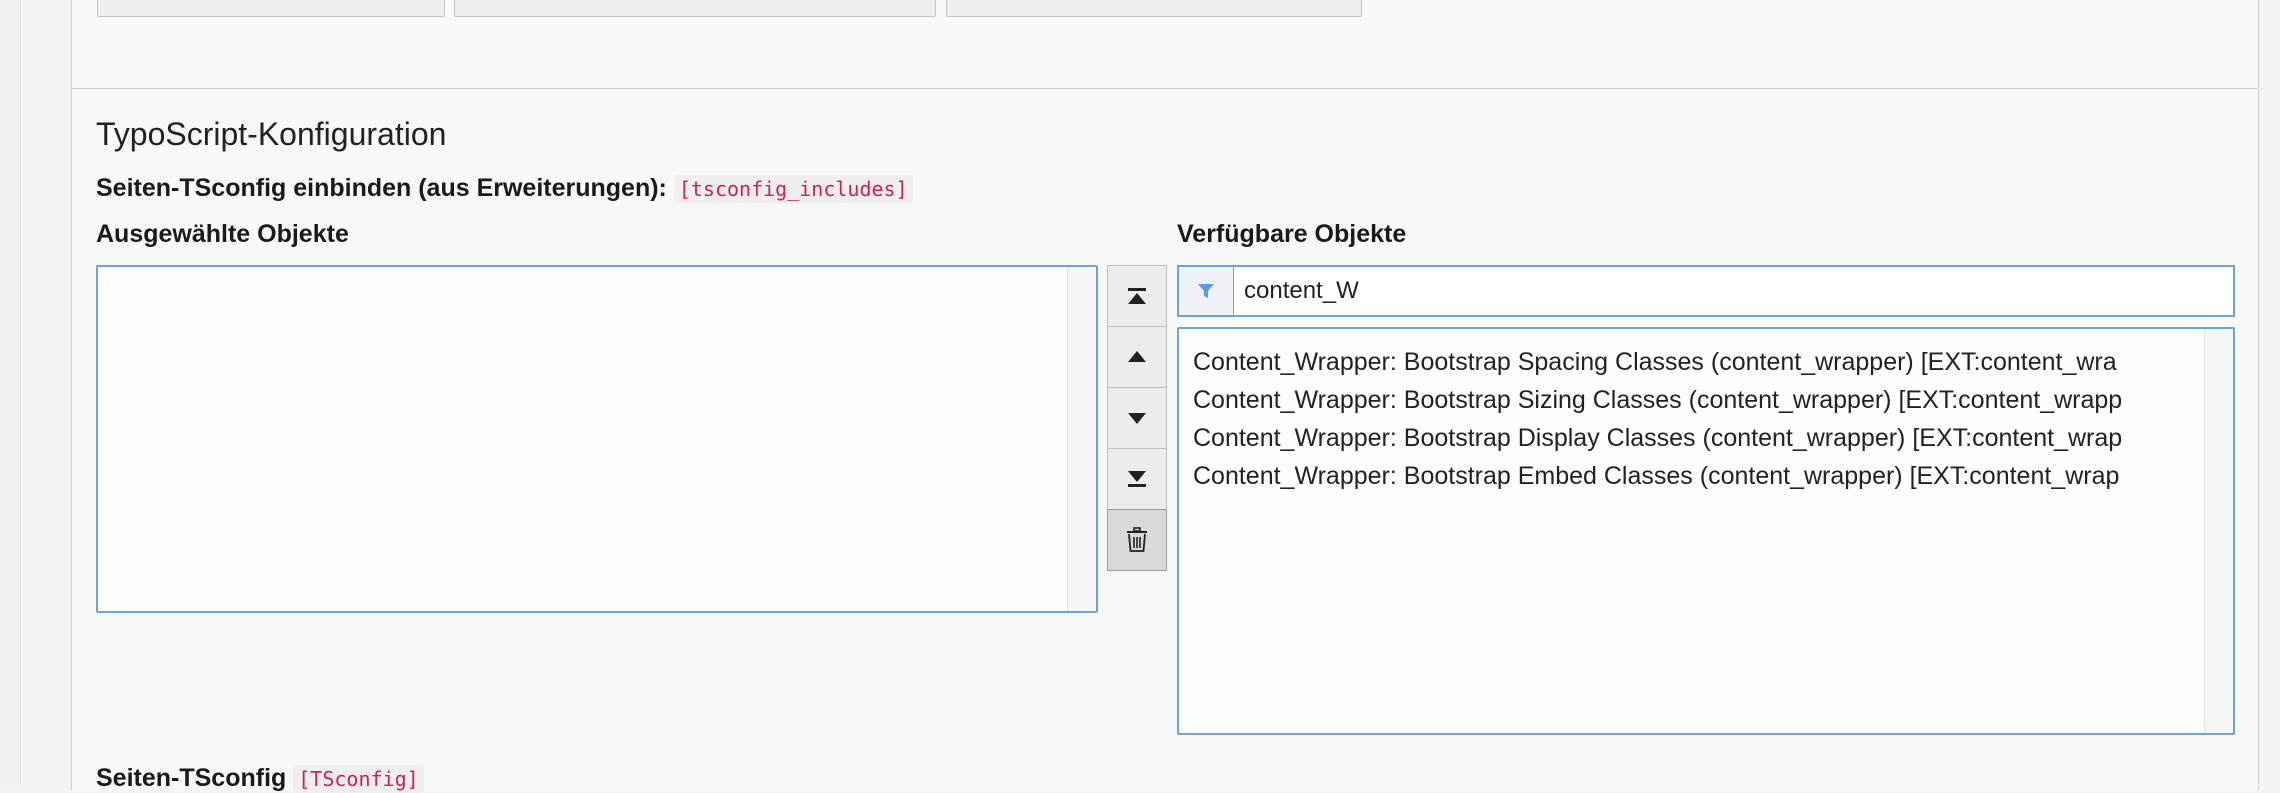 Image resolution: width=2280 pixels, height=793 pixels. What do you see at coordinates (271, 134) in the screenshot?
I see `section-title: TypoScript-Konfiguration` at bounding box center [271, 134].